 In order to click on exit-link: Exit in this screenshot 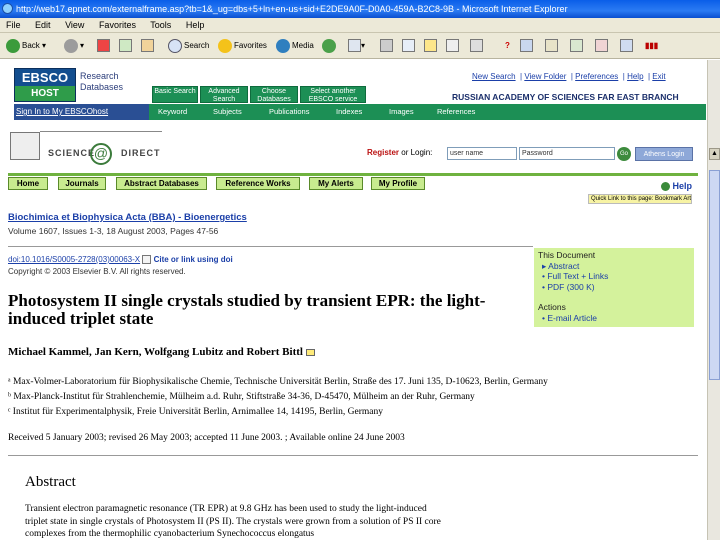, I will do `click(658, 76)`.